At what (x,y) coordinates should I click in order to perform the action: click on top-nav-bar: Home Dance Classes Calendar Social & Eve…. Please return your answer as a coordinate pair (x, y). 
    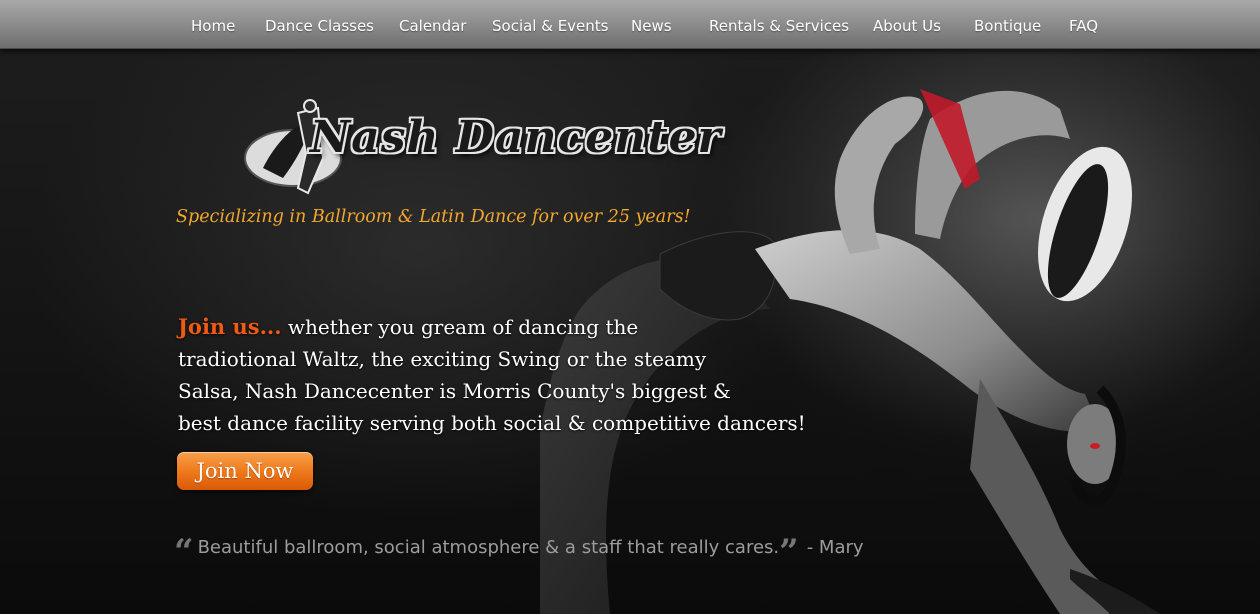
    Looking at the image, I should click on (630, 24).